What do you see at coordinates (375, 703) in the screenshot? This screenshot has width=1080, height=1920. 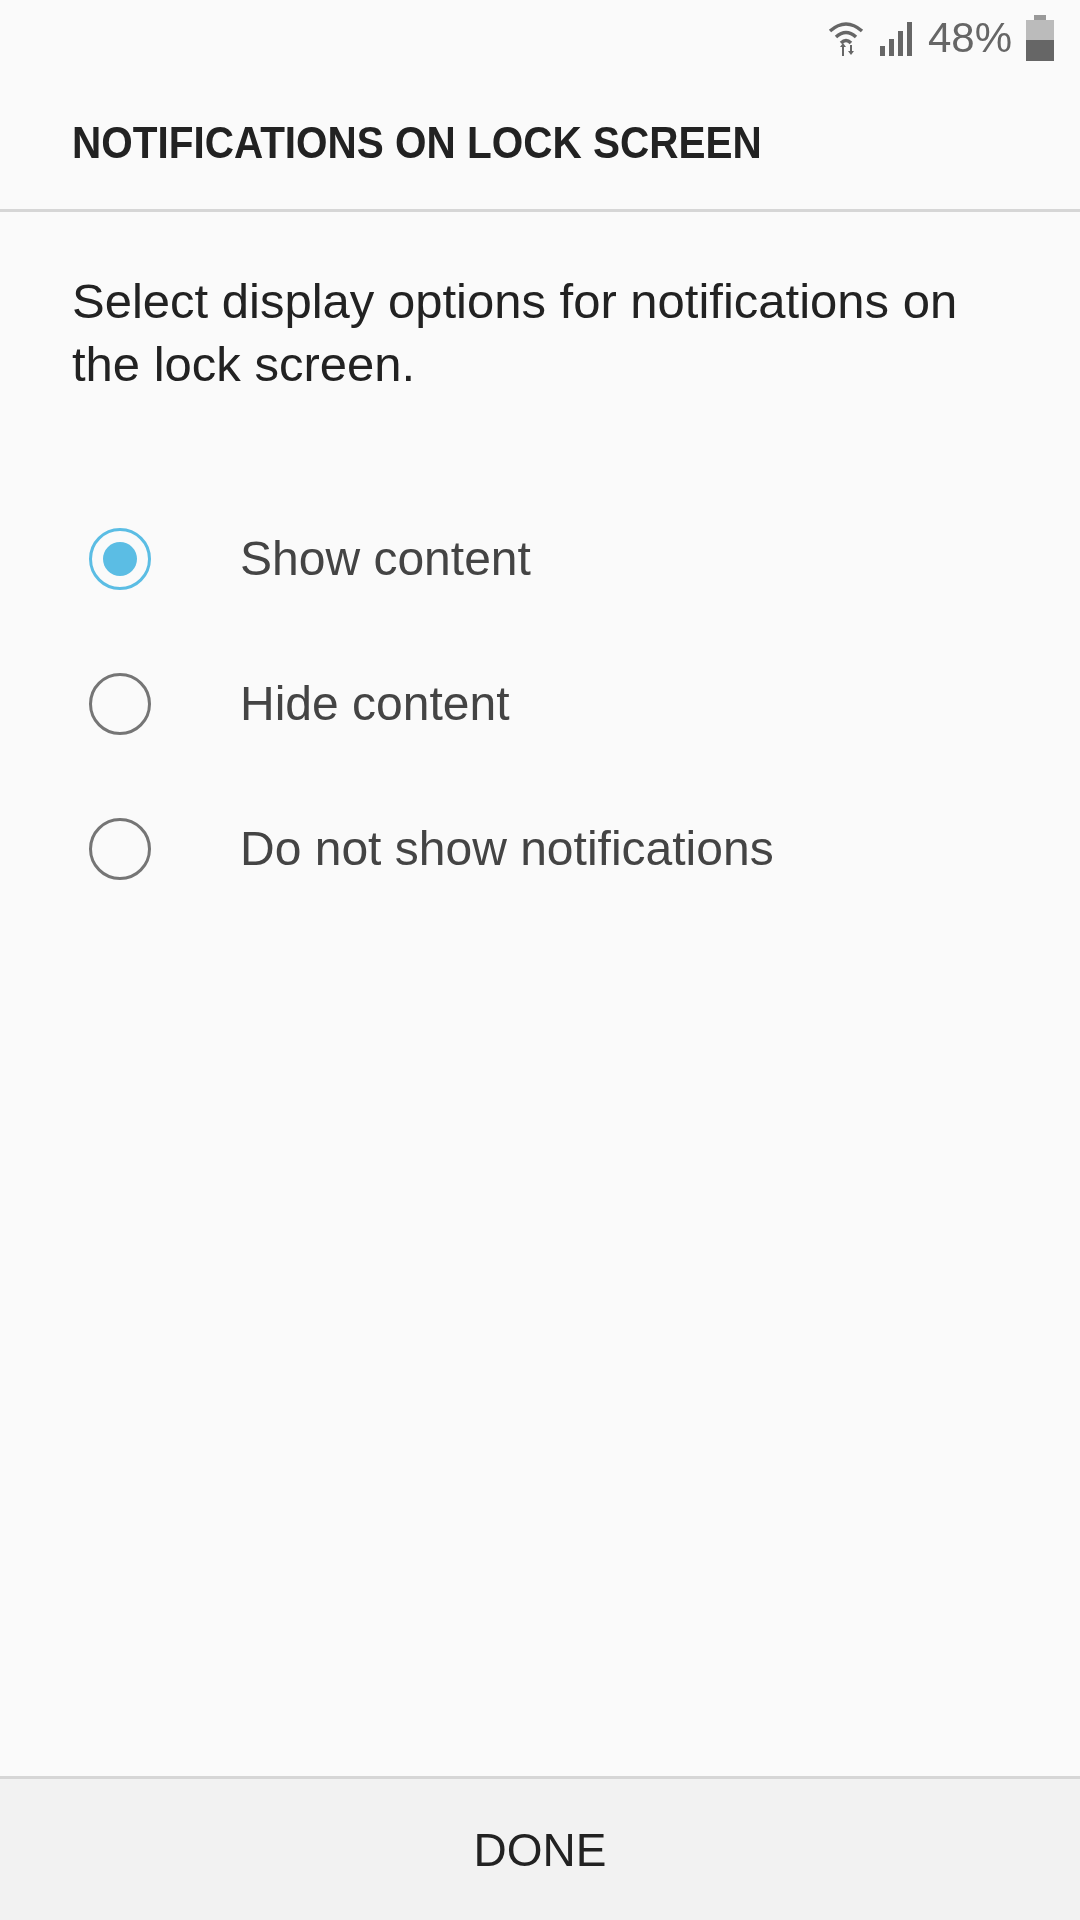 I see `option-label: Hide content` at bounding box center [375, 703].